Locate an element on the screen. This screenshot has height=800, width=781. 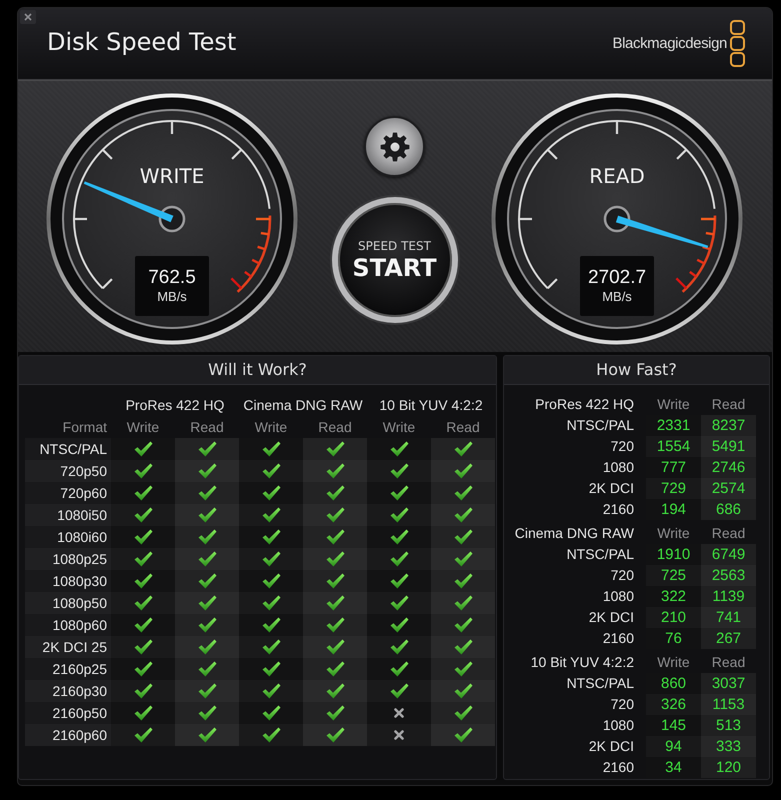
format-cell: 2160p50 is located at coordinates (68, 713).